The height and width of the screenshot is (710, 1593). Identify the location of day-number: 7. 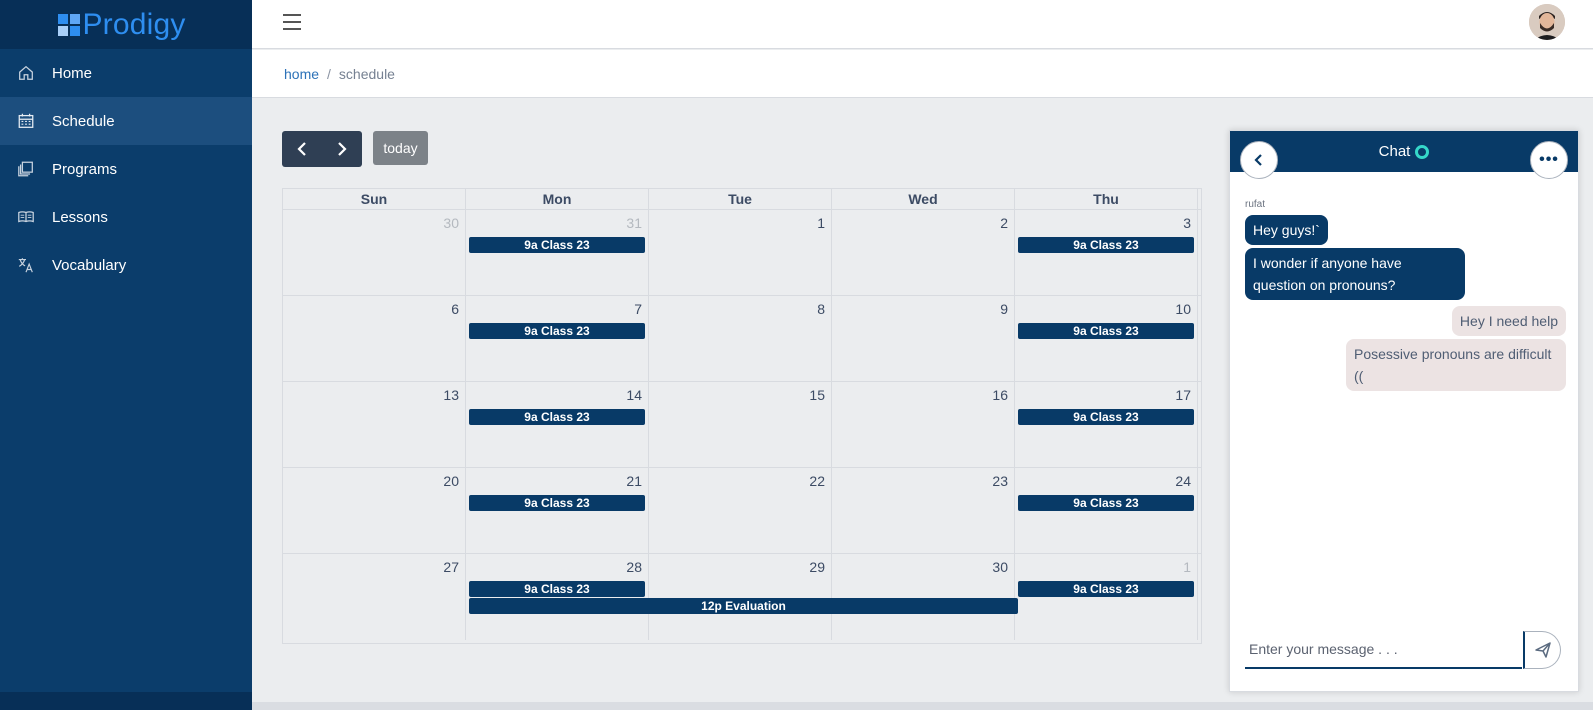
(638, 309).